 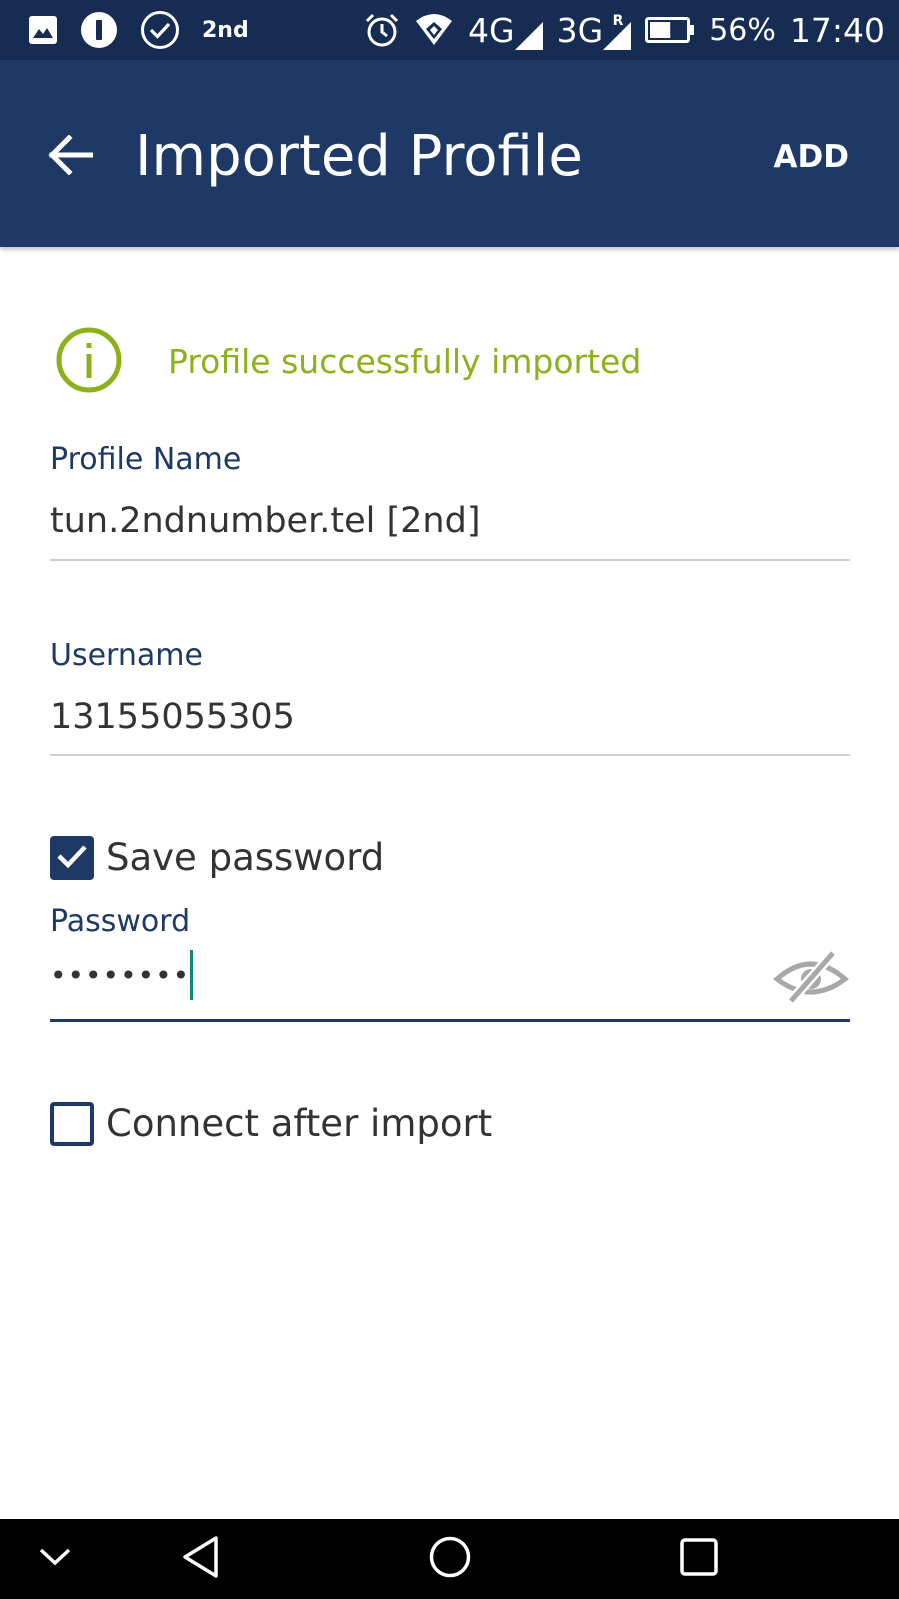 I want to click on add-button: ADD, so click(x=811, y=157).